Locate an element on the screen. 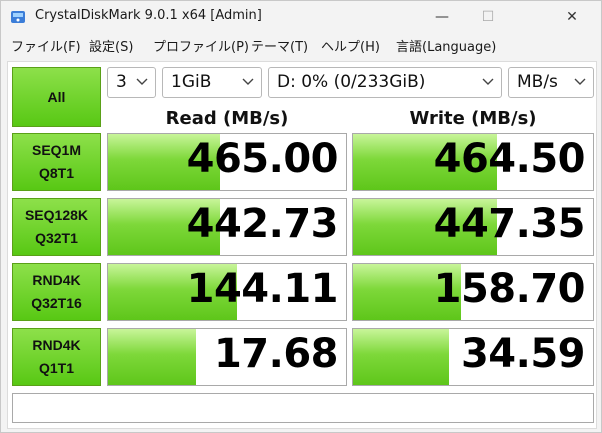 This screenshot has width=602, height=433. test-button-seq128k-q32t1: SEQ128K Q32T1 is located at coordinates (56, 227).